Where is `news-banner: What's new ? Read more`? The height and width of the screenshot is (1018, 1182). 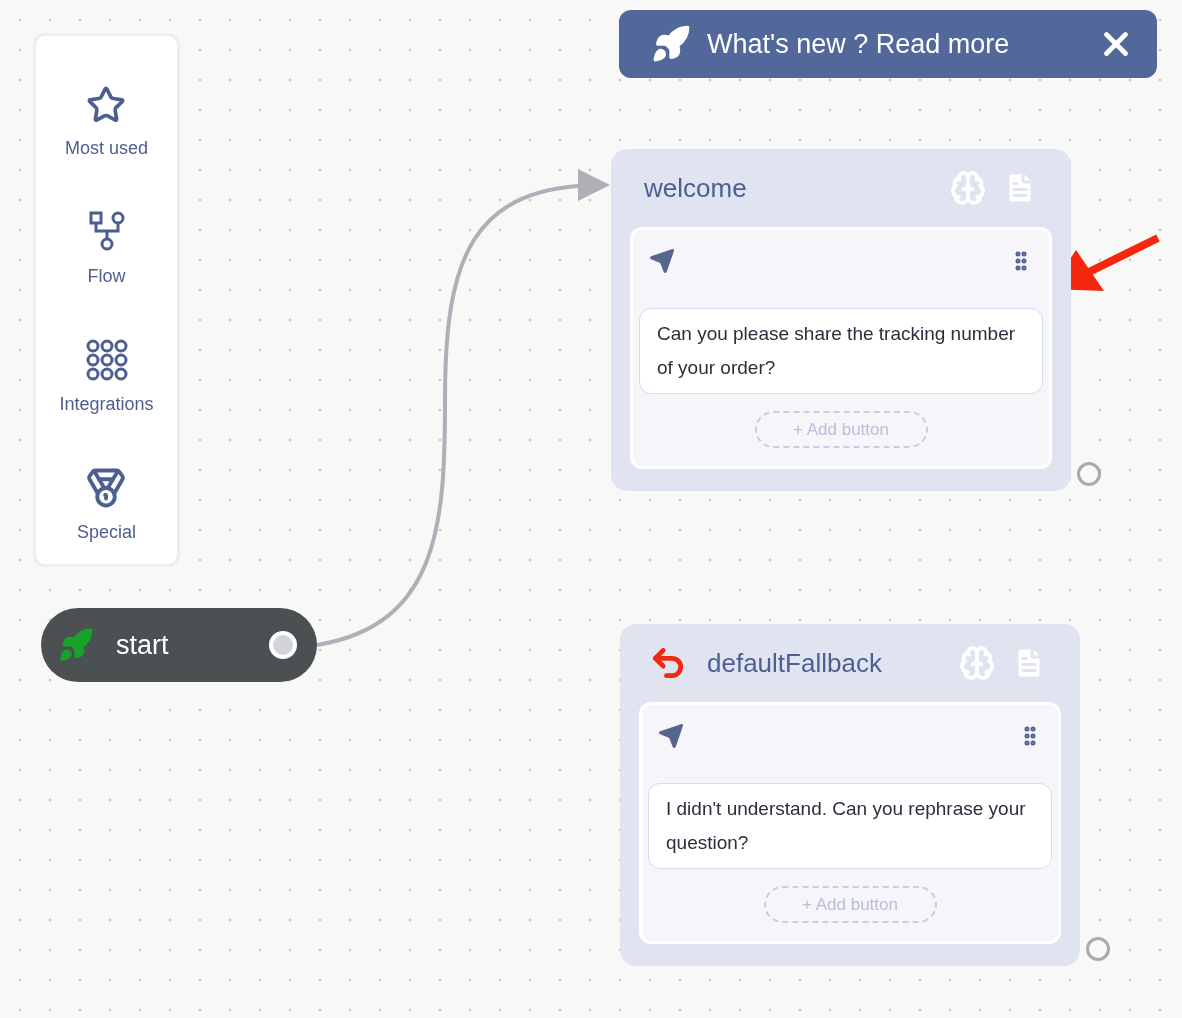
news-banner: What's new ? Read more is located at coordinates (888, 44).